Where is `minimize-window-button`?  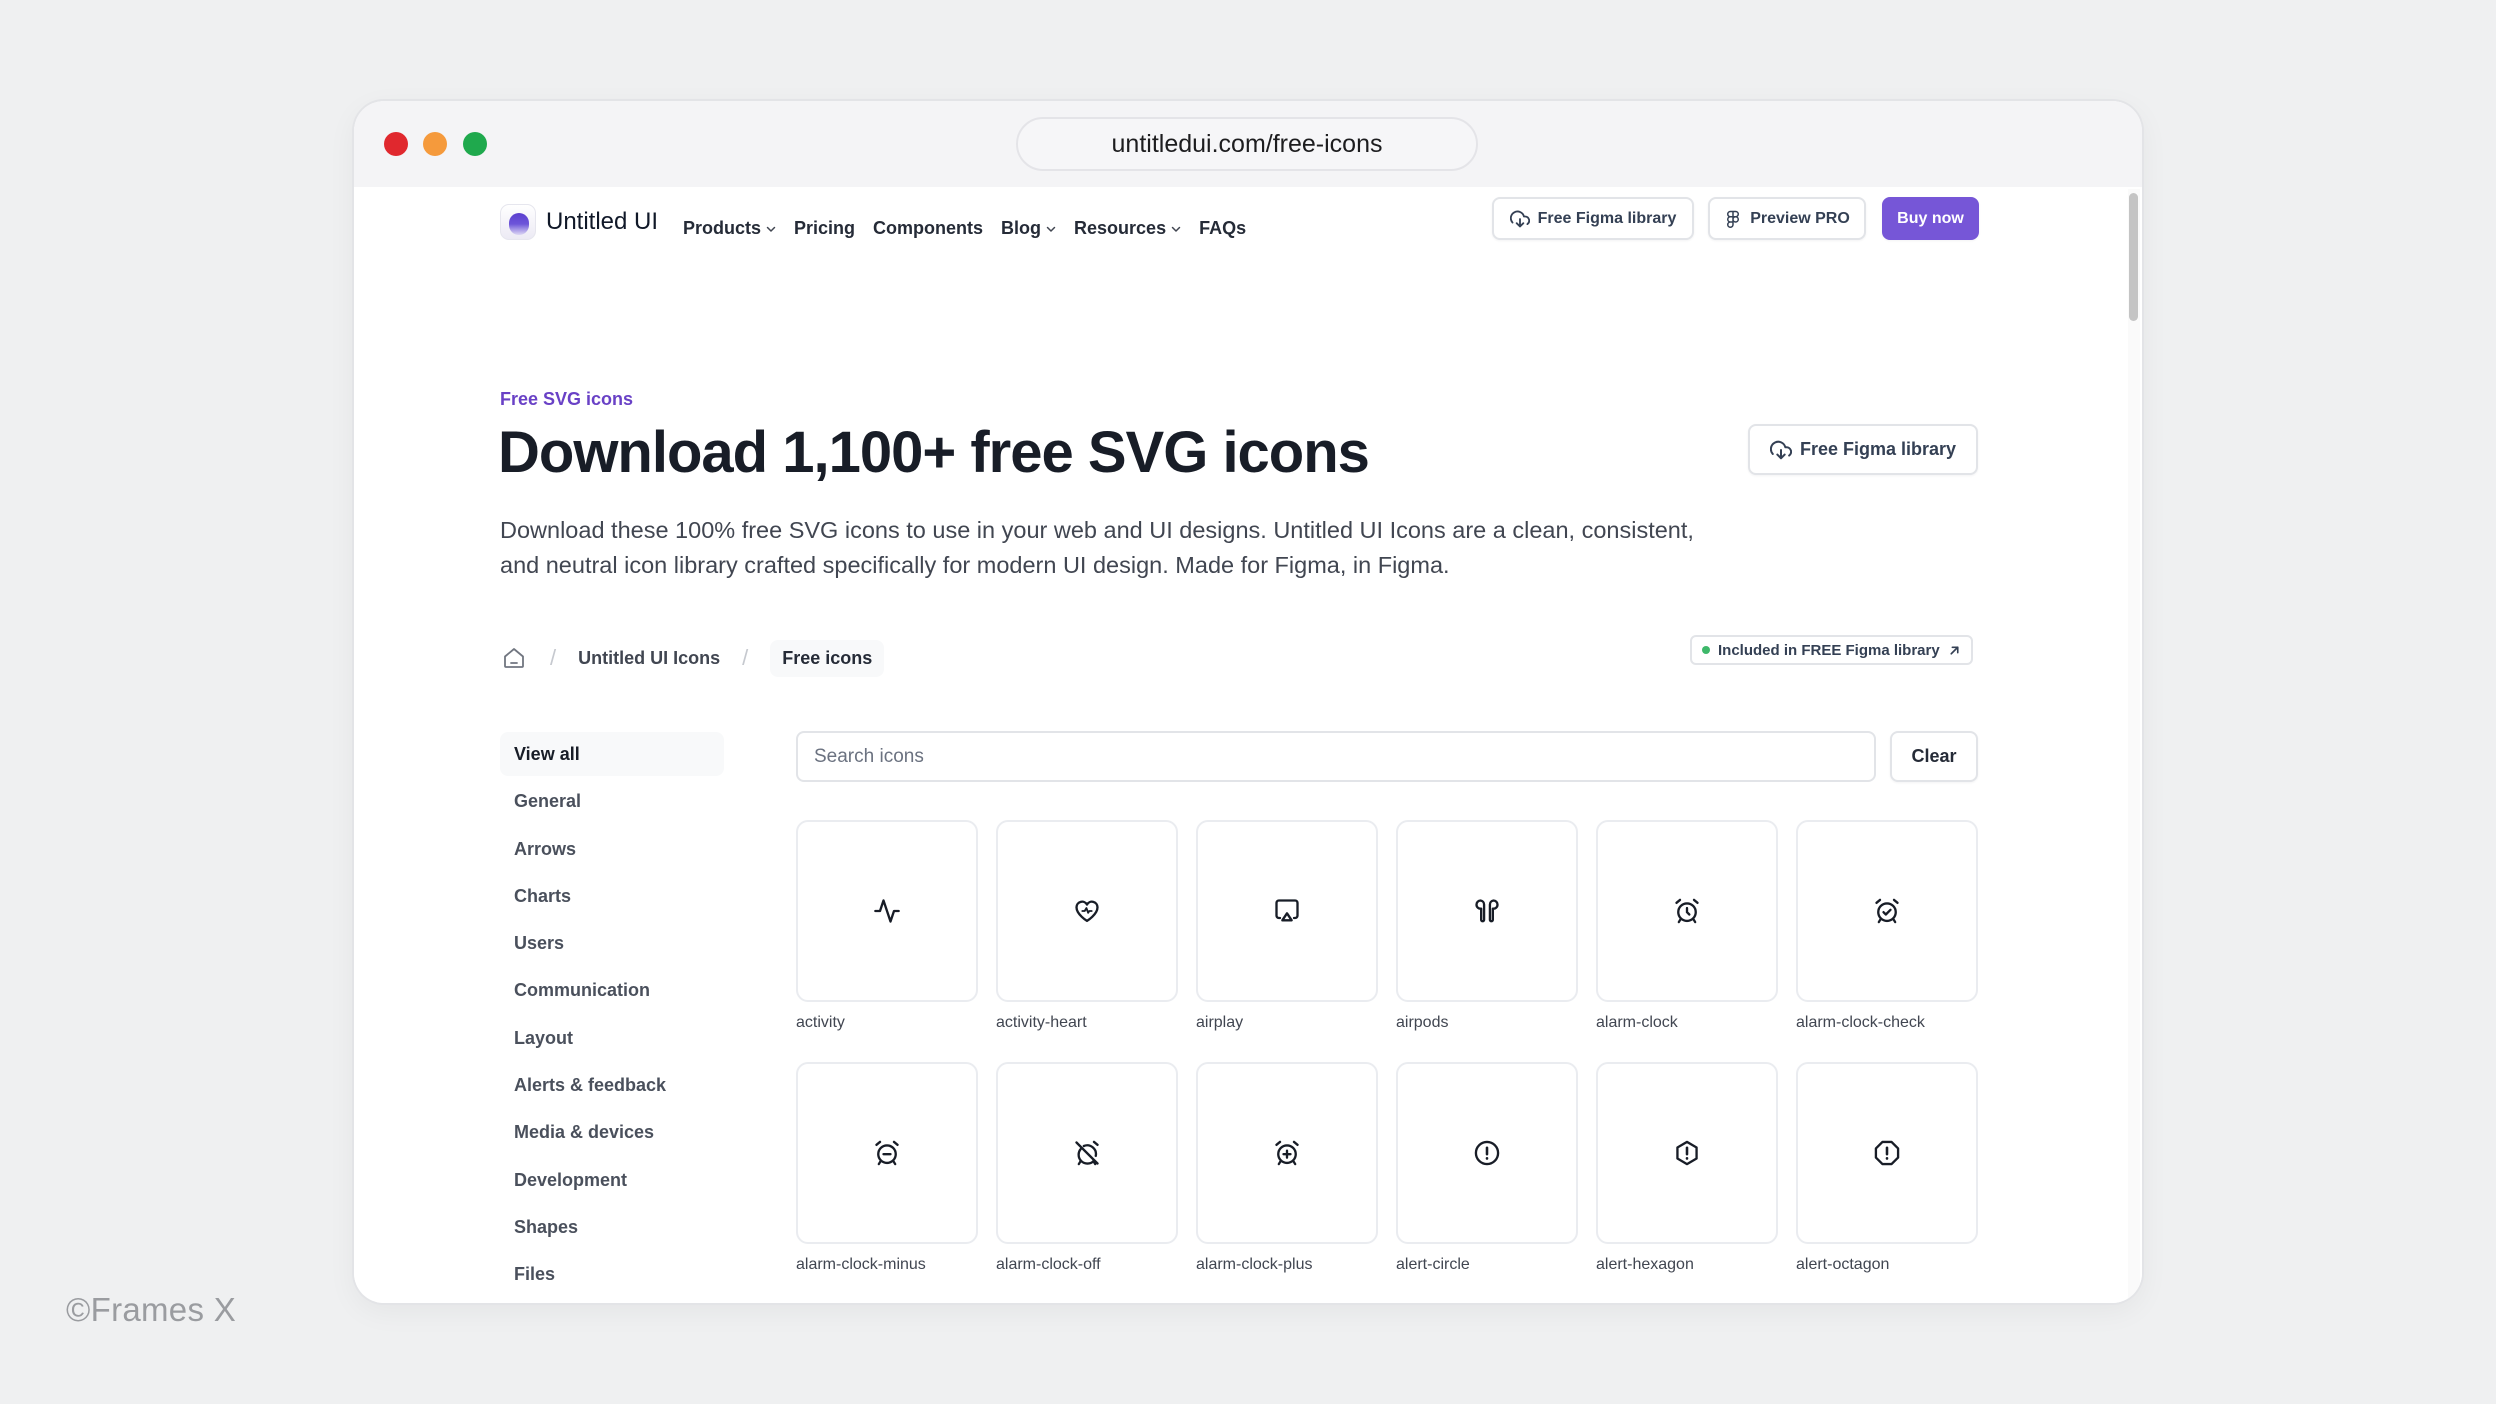 minimize-window-button is located at coordinates (435, 144).